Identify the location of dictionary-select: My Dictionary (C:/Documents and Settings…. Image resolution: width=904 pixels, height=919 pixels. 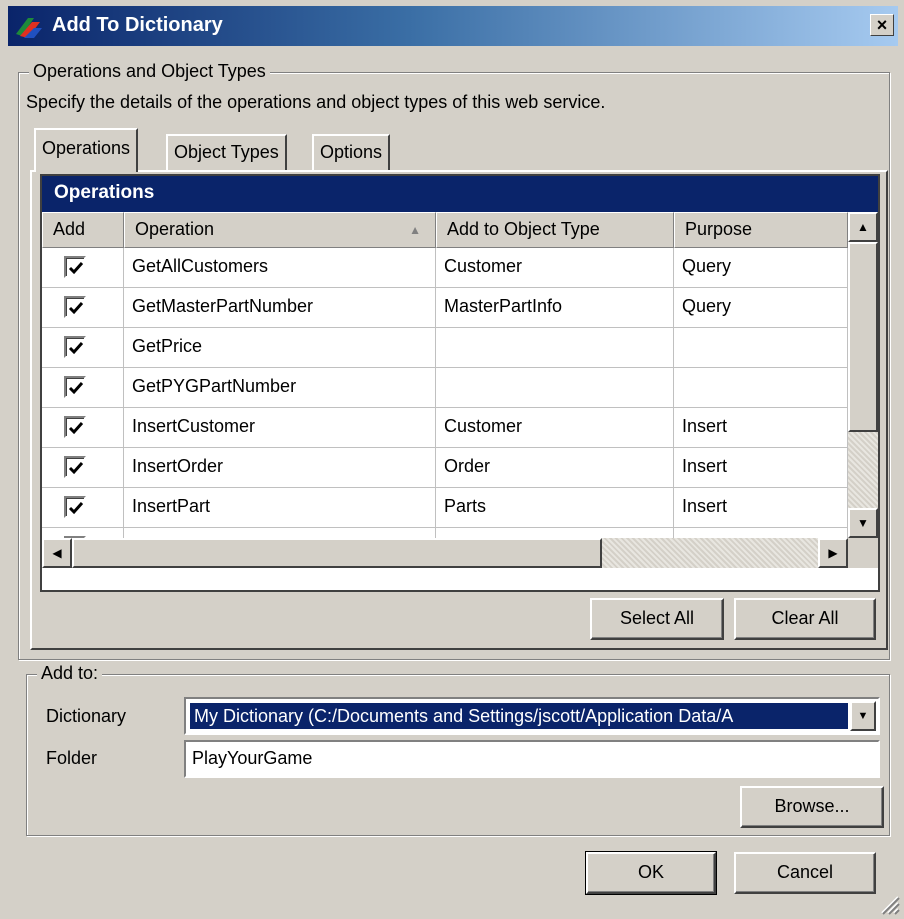
(532, 716).